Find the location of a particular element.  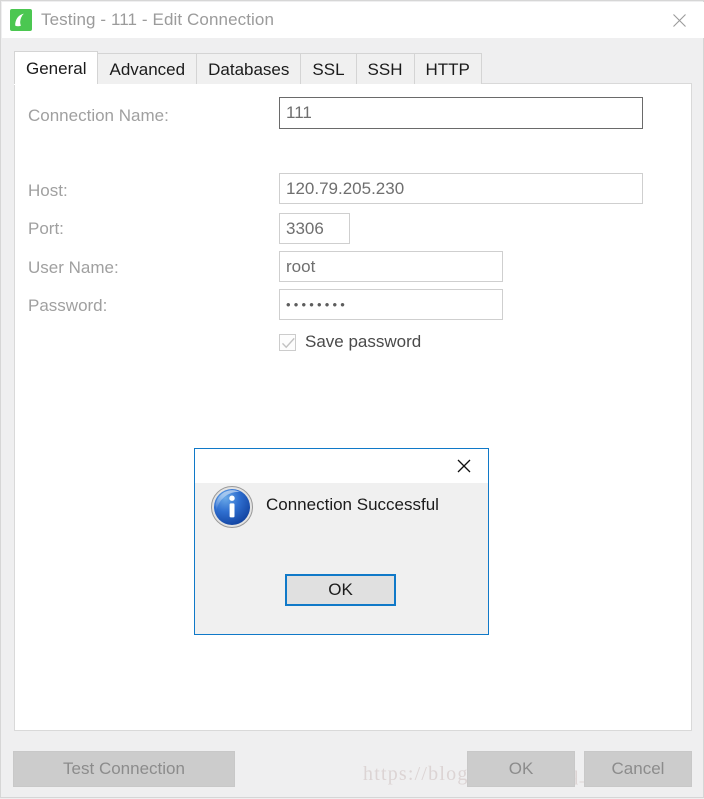

tab-http: HTTP is located at coordinates (447, 68).